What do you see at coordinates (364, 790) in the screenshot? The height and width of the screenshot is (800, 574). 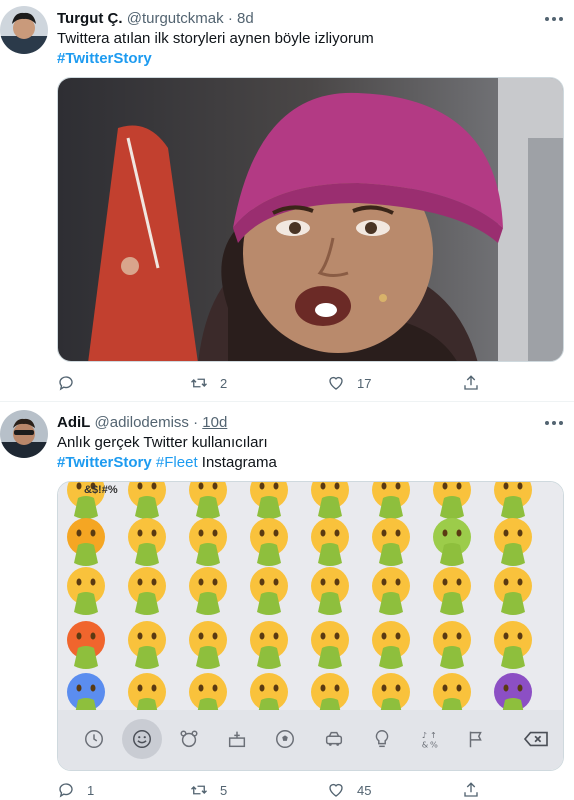 I see `like-count: 45` at bounding box center [364, 790].